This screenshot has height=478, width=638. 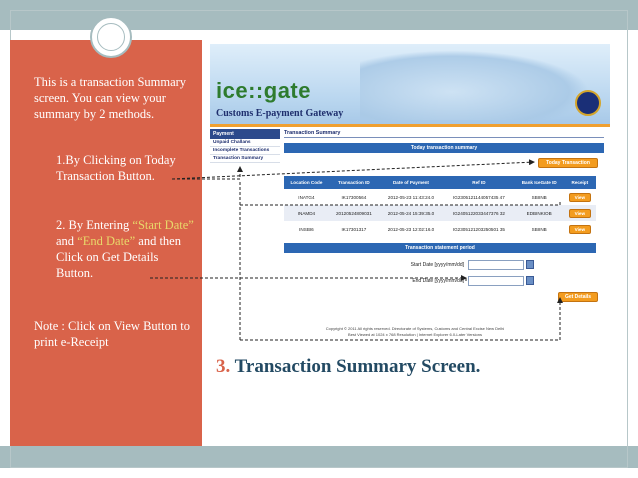 What do you see at coordinates (111, 37) in the screenshot?
I see `decorative-circle` at bounding box center [111, 37].